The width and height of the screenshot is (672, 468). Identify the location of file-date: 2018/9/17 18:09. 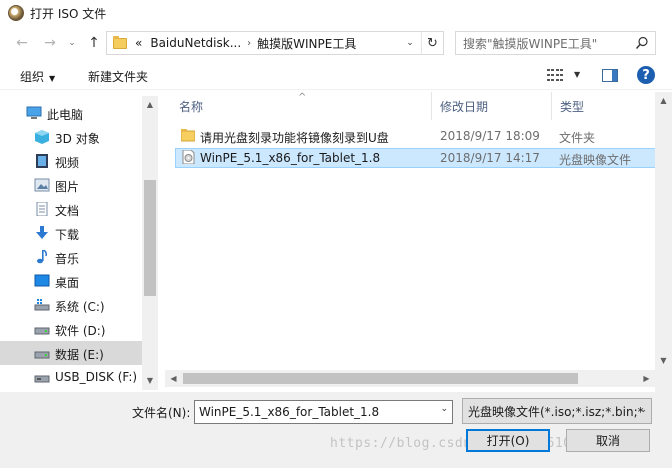
(490, 136).